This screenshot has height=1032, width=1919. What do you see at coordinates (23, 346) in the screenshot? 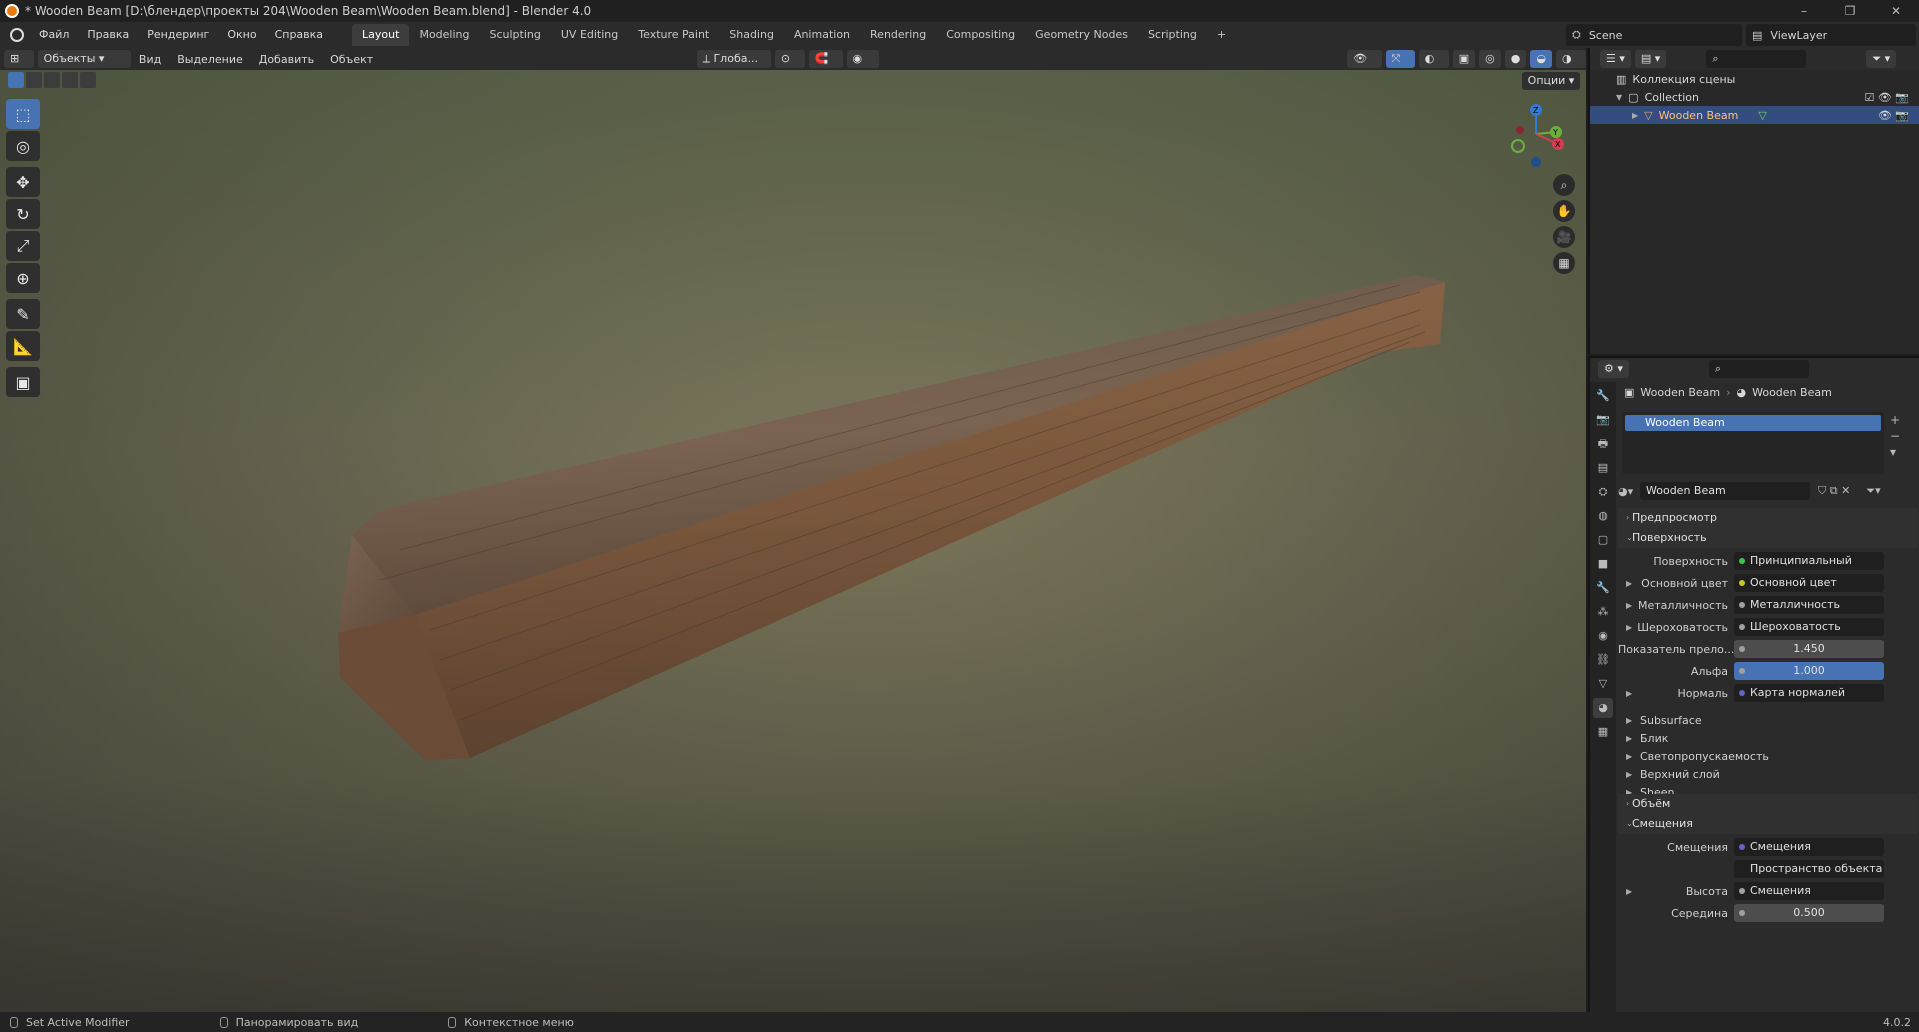
I see `measure-tool-icon: 📐` at bounding box center [23, 346].